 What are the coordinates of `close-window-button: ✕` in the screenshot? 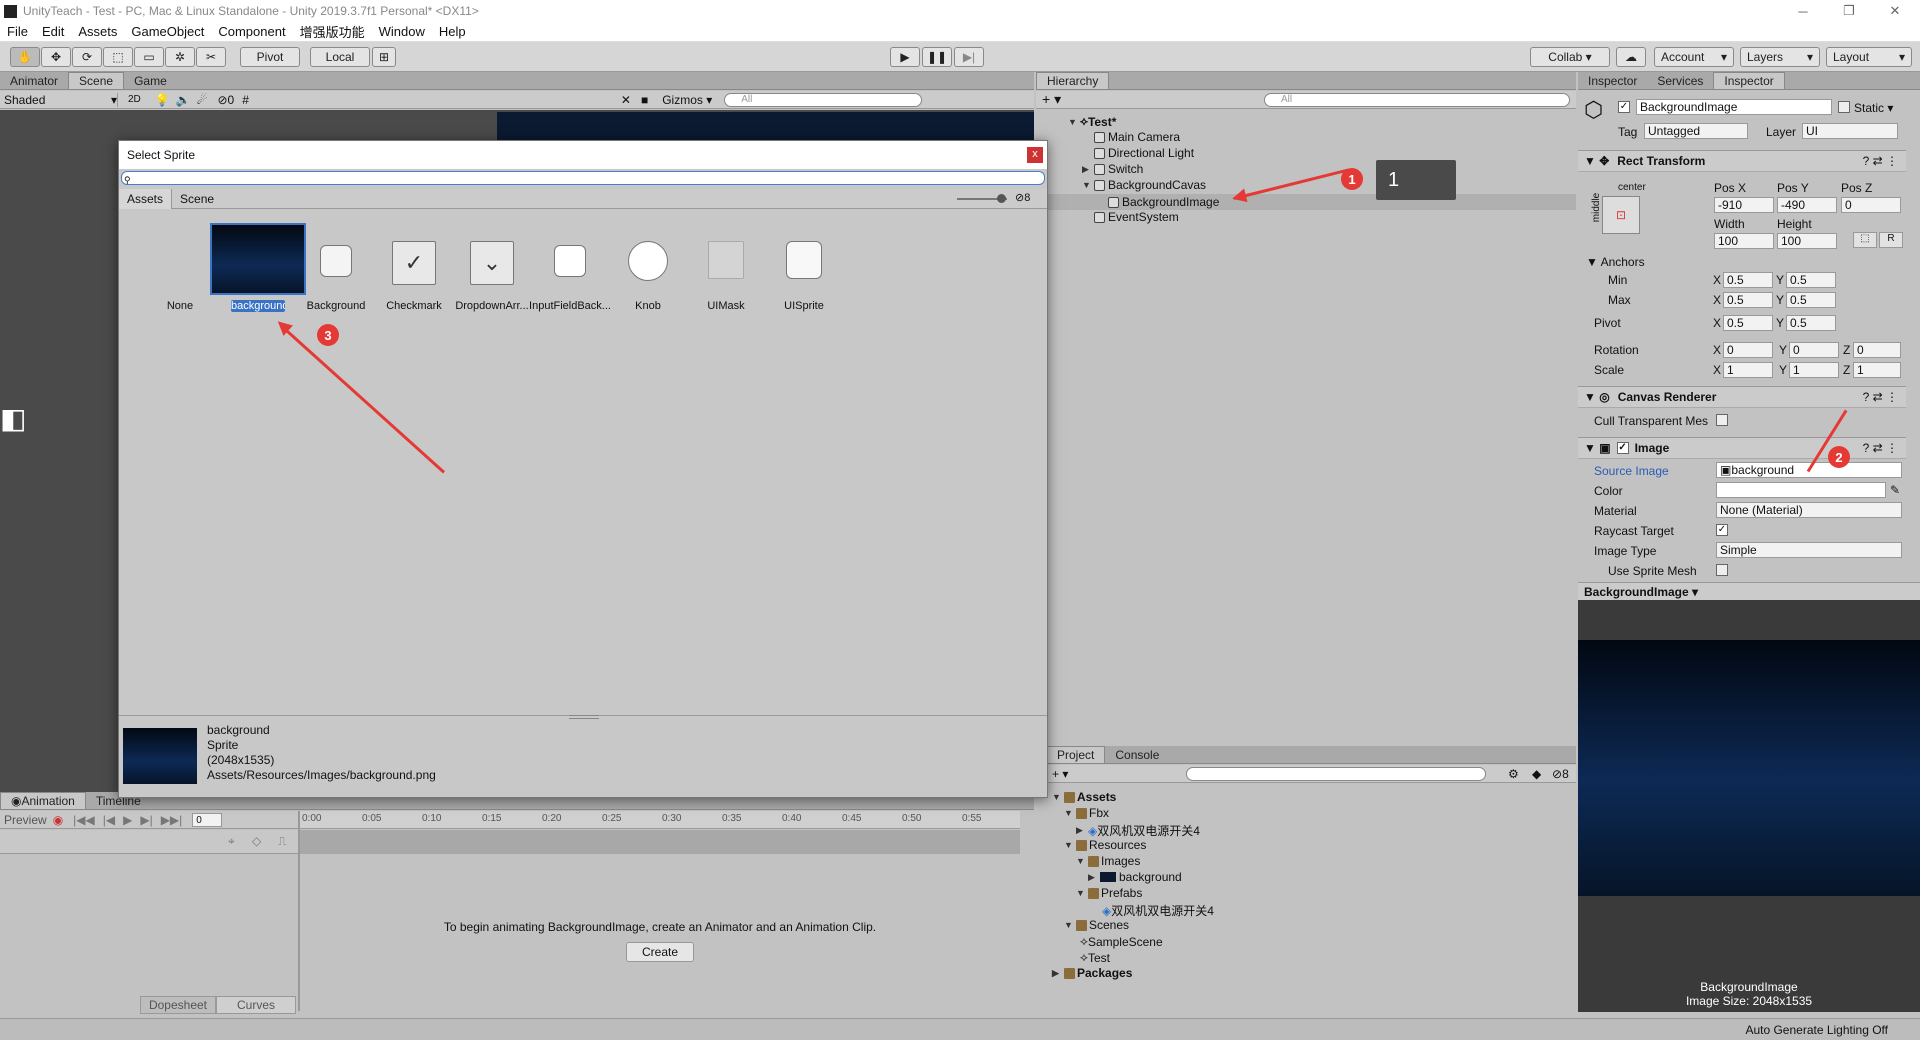 It's located at (1895, 11).